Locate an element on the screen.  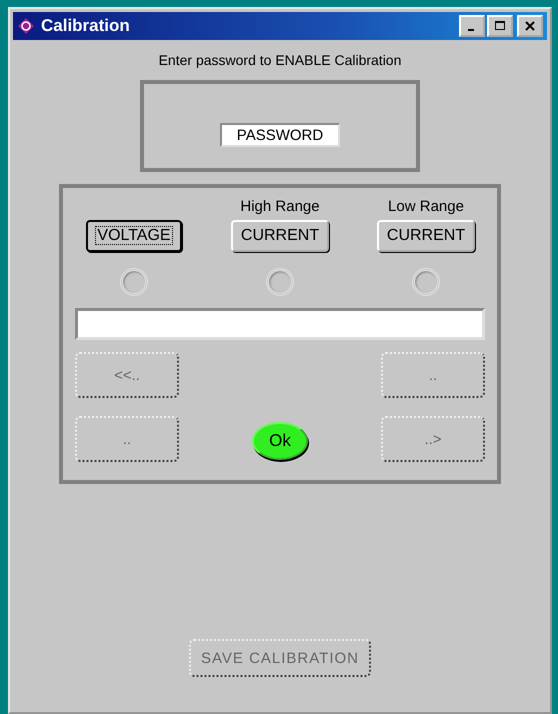
app-icon is located at coordinates (26, 26).